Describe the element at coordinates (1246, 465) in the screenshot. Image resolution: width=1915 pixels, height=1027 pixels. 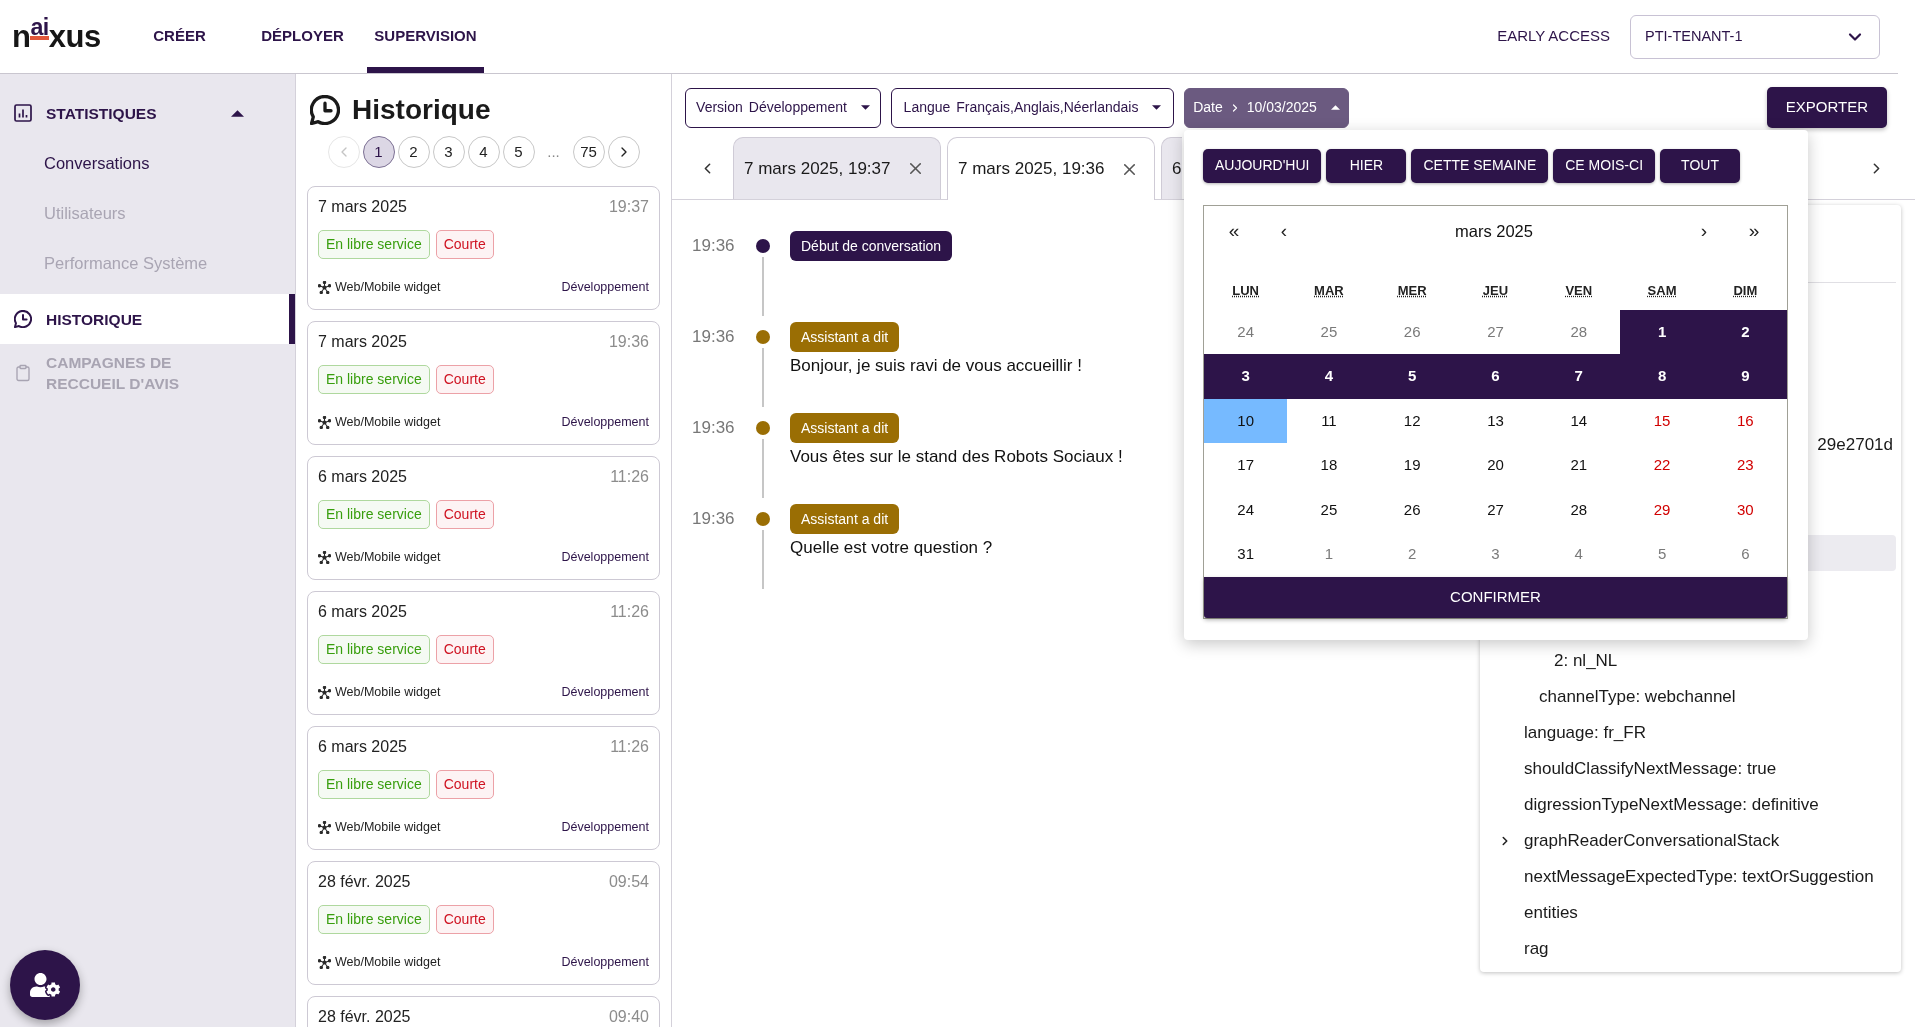
I see `calendar-day: 17` at that location.